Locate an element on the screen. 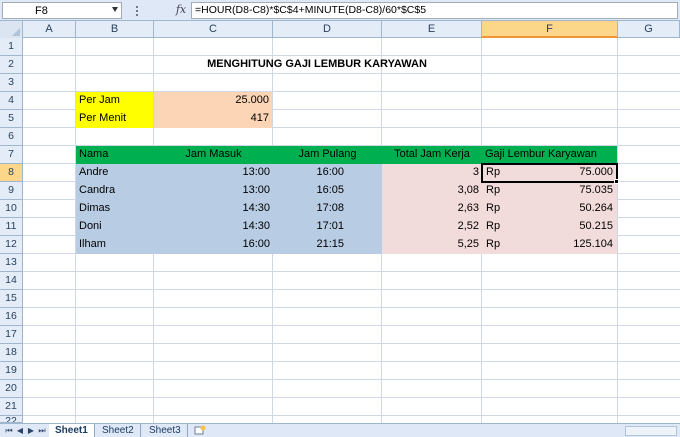 Image resolution: width=680 pixels, height=437 pixels. row-header-20: 20 is located at coordinates (11, 389).